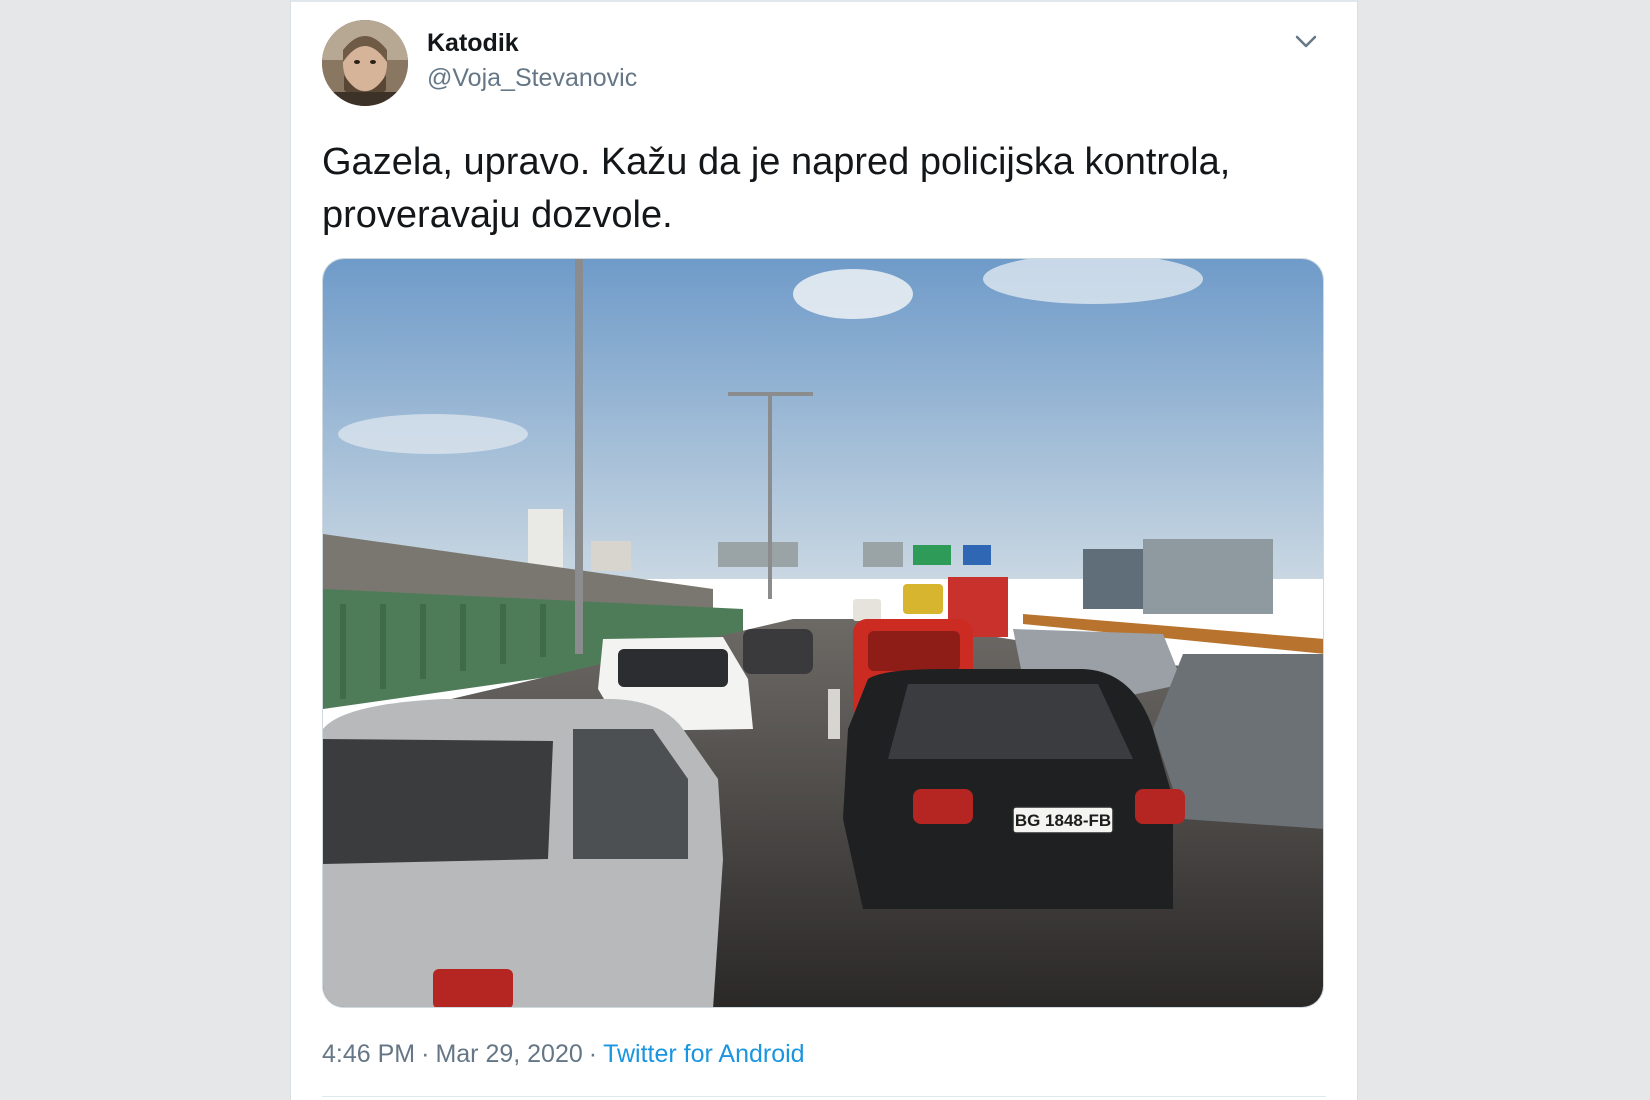 The image size is (1650, 1100). Describe the element at coordinates (1306, 41) in the screenshot. I see `chevron-down-icon` at that location.